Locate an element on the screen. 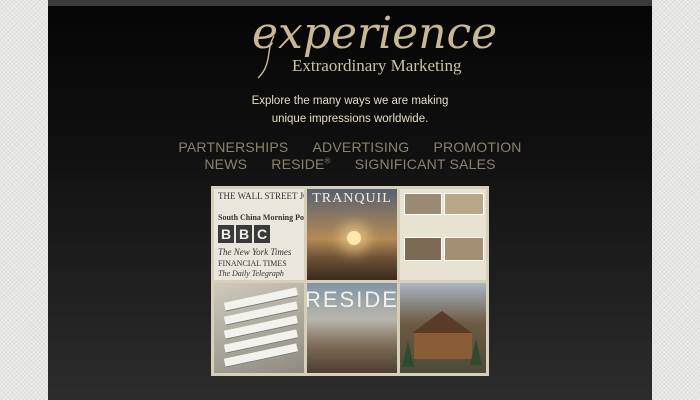 Image resolution: width=700 pixels, height=400 pixels. pub-telegraph: The Daily Telegraph is located at coordinates (251, 273).